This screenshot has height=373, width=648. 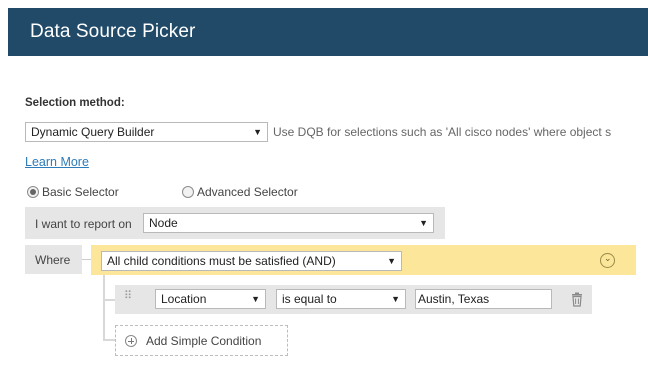 What do you see at coordinates (57, 162) in the screenshot?
I see `learn-more-link: Learn More` at bounding box center [57, 162].